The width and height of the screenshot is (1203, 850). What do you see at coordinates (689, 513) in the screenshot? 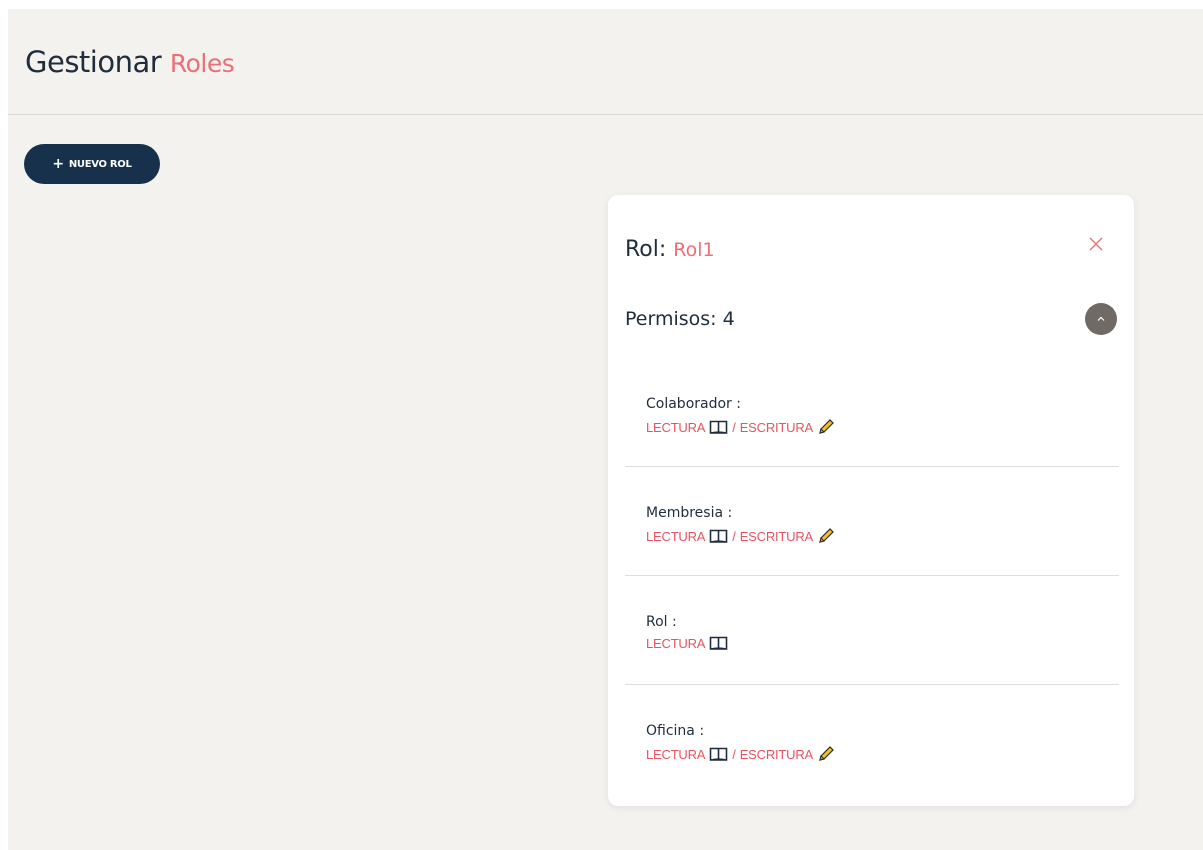
I see `permission-name: Membresia :` at bounding box center [689, 513].